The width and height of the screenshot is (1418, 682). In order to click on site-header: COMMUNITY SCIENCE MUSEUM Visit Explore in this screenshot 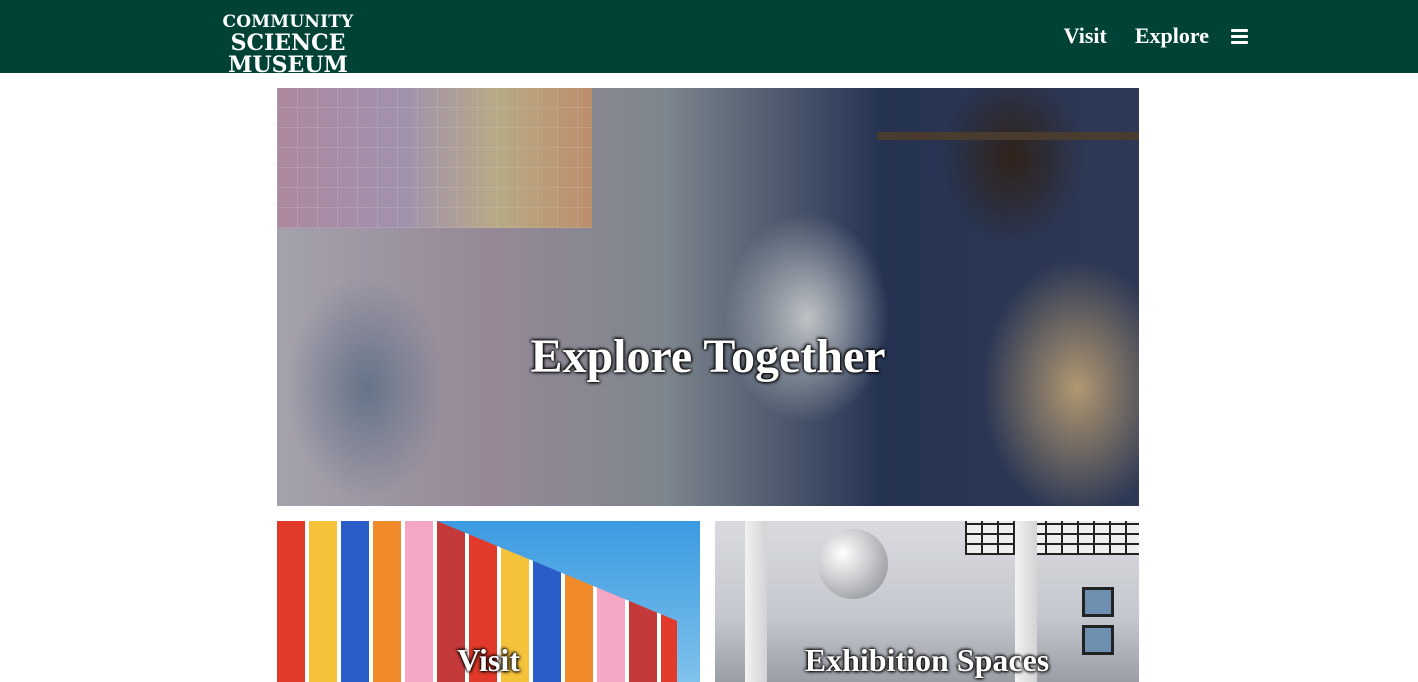, I will do `click(709, 39)`.